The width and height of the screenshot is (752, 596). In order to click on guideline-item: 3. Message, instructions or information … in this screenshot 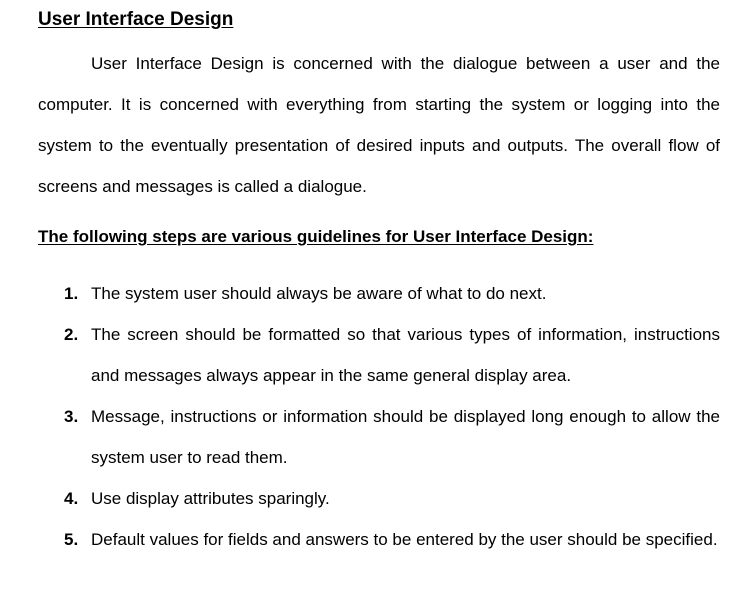, I will do `click(360, 437)`.